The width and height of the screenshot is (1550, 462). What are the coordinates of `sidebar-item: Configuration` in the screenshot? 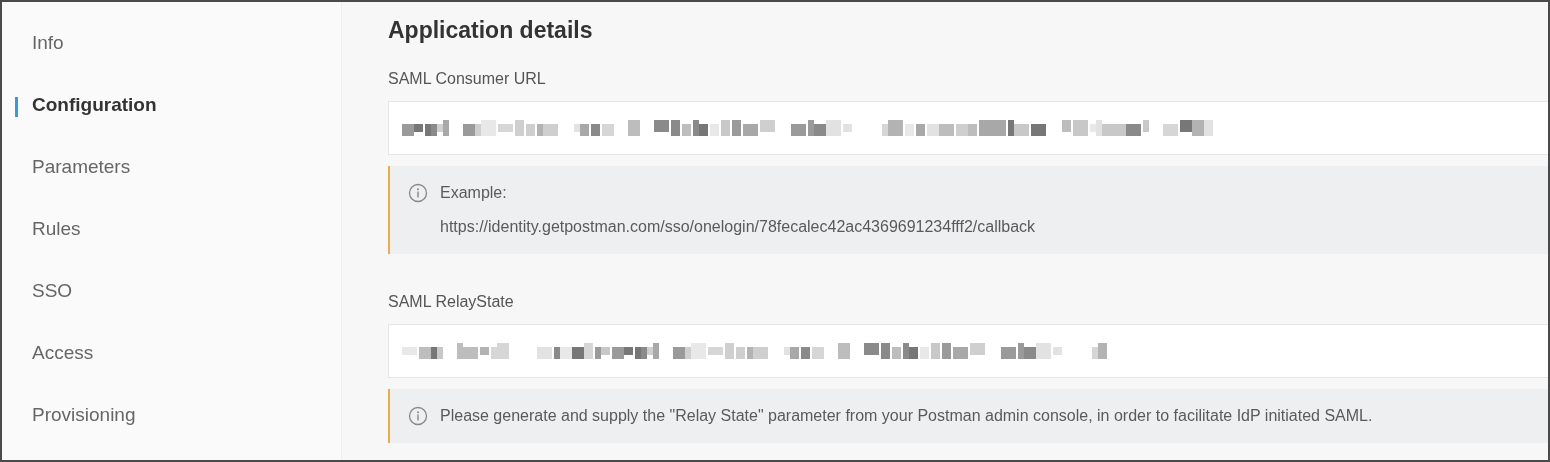 It's located at (94, 105).